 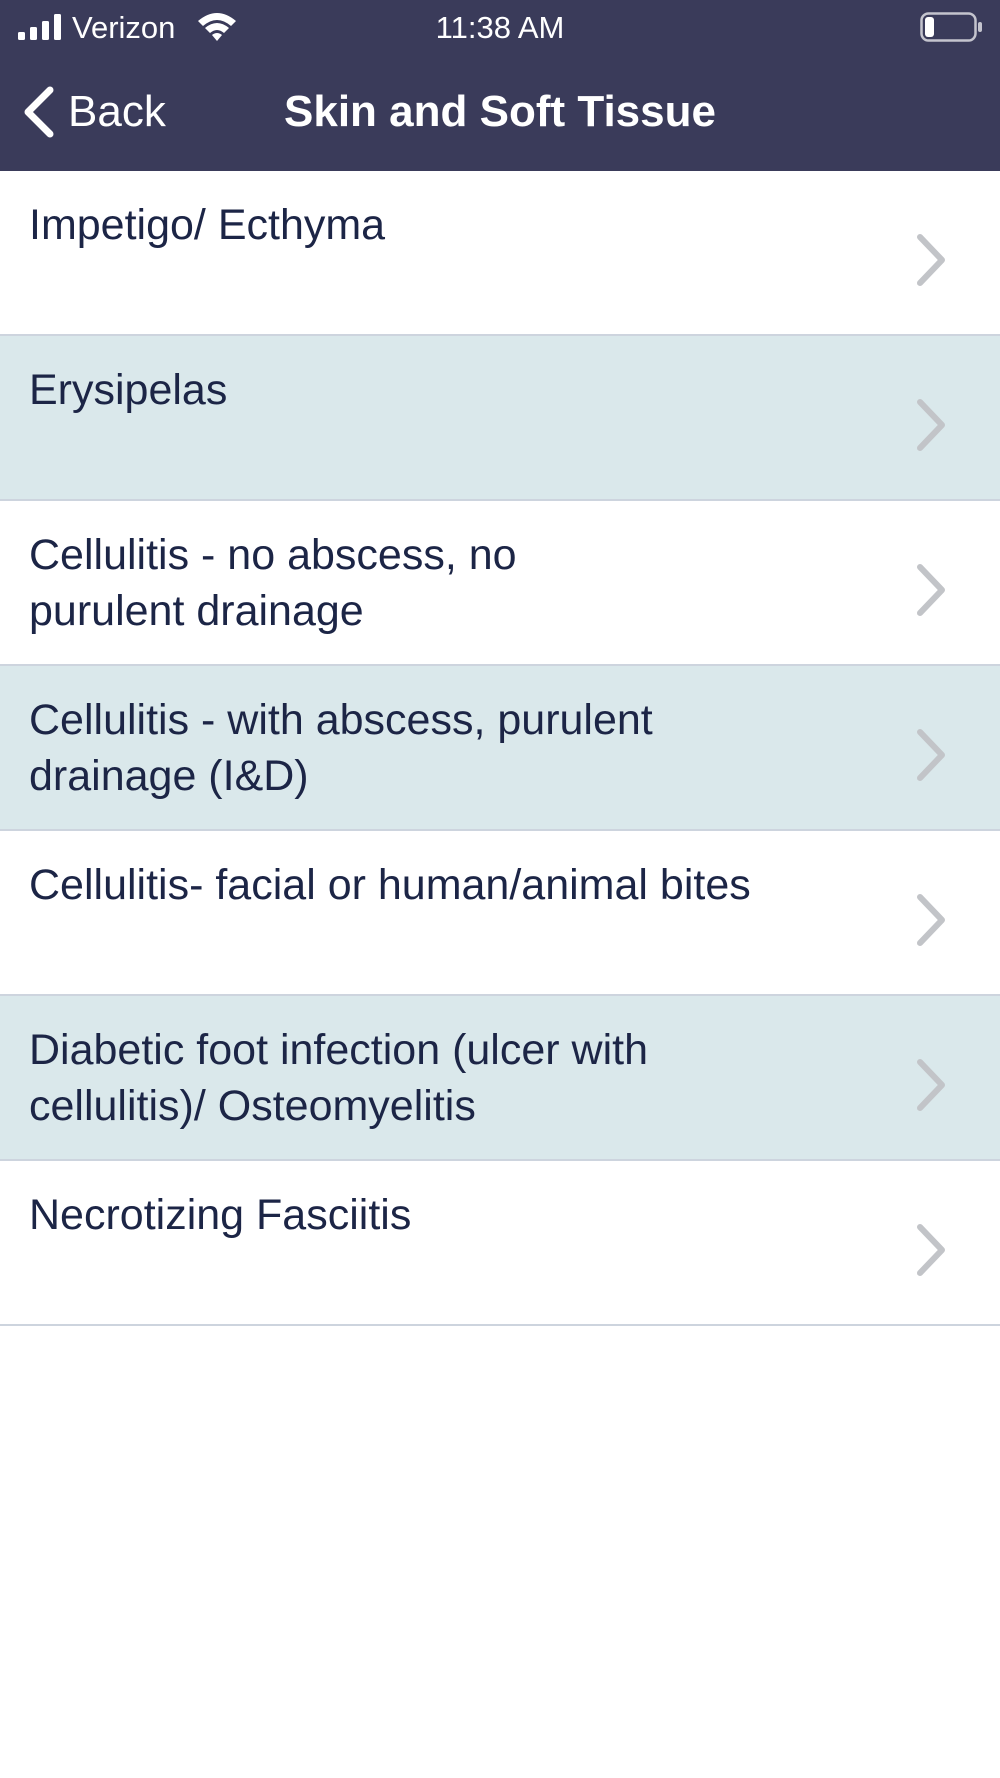 What do you see at coordinates (500, 113) in the screenshot?
I see `navigation-bar: Skin and Soft Tissue Back` at bounding box center [500, 113].